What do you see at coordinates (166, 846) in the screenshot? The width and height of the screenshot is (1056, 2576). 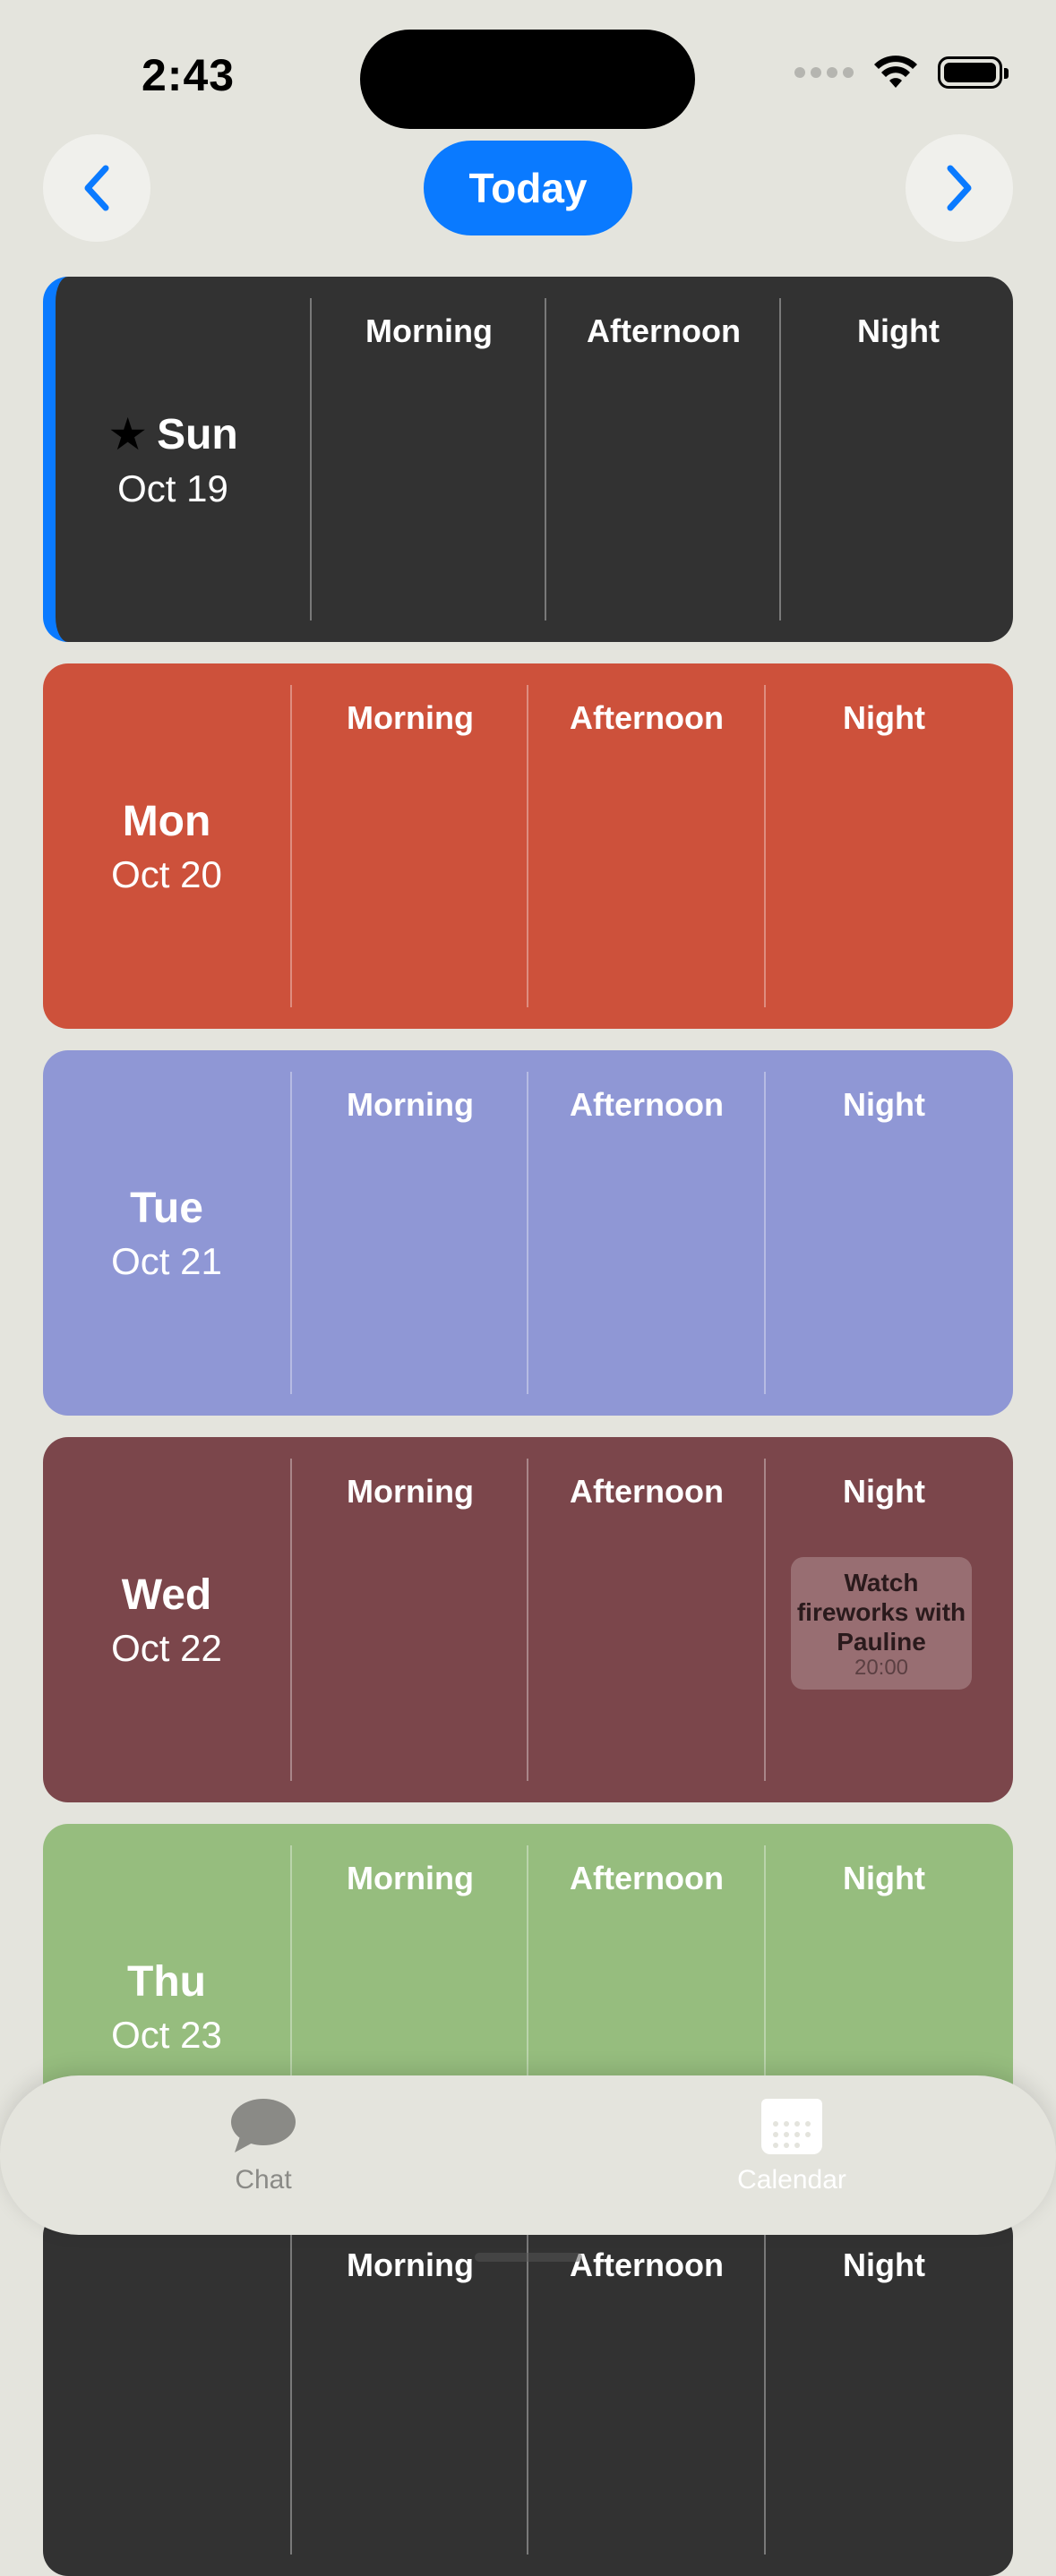 I see `day-label: Mon Oct 20` at bounding box center [166, 846].